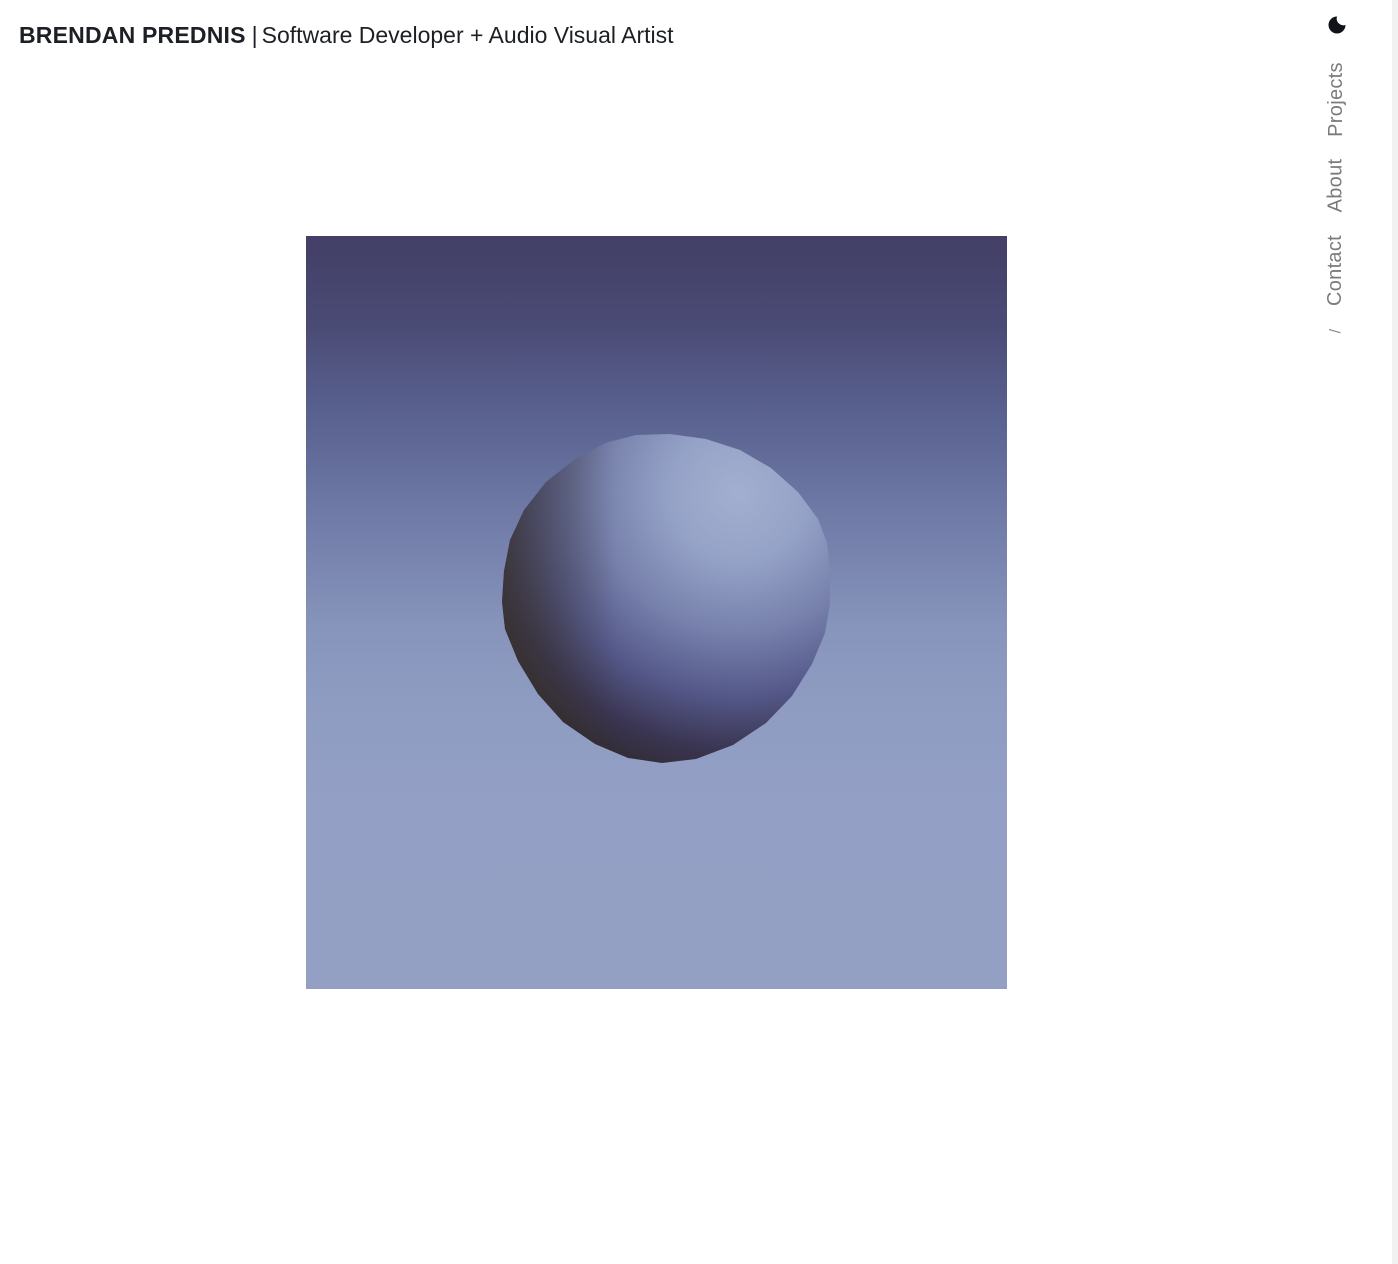 This screenshot has width=1398, height=1264. I want to click on nav-about-label: About, so click(1335, 185).